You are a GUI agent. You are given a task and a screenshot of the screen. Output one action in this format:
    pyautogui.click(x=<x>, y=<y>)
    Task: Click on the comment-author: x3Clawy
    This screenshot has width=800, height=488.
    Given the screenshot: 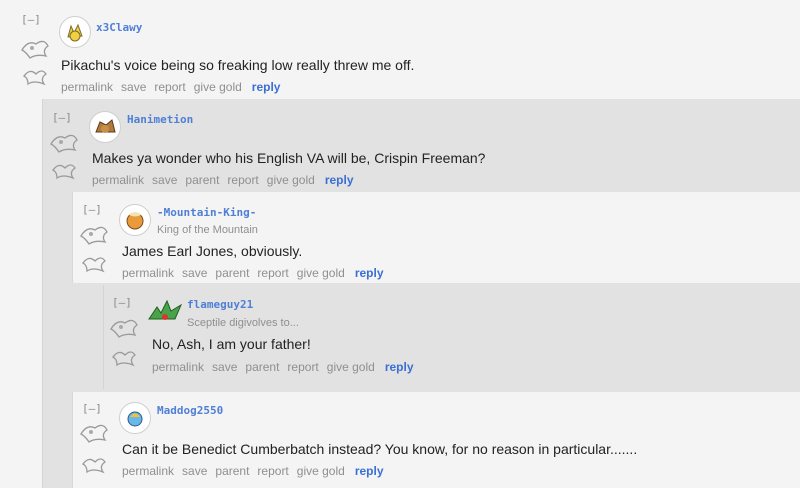 What is the action you would take?
    pyautogui.click(x=119, y=27)
    